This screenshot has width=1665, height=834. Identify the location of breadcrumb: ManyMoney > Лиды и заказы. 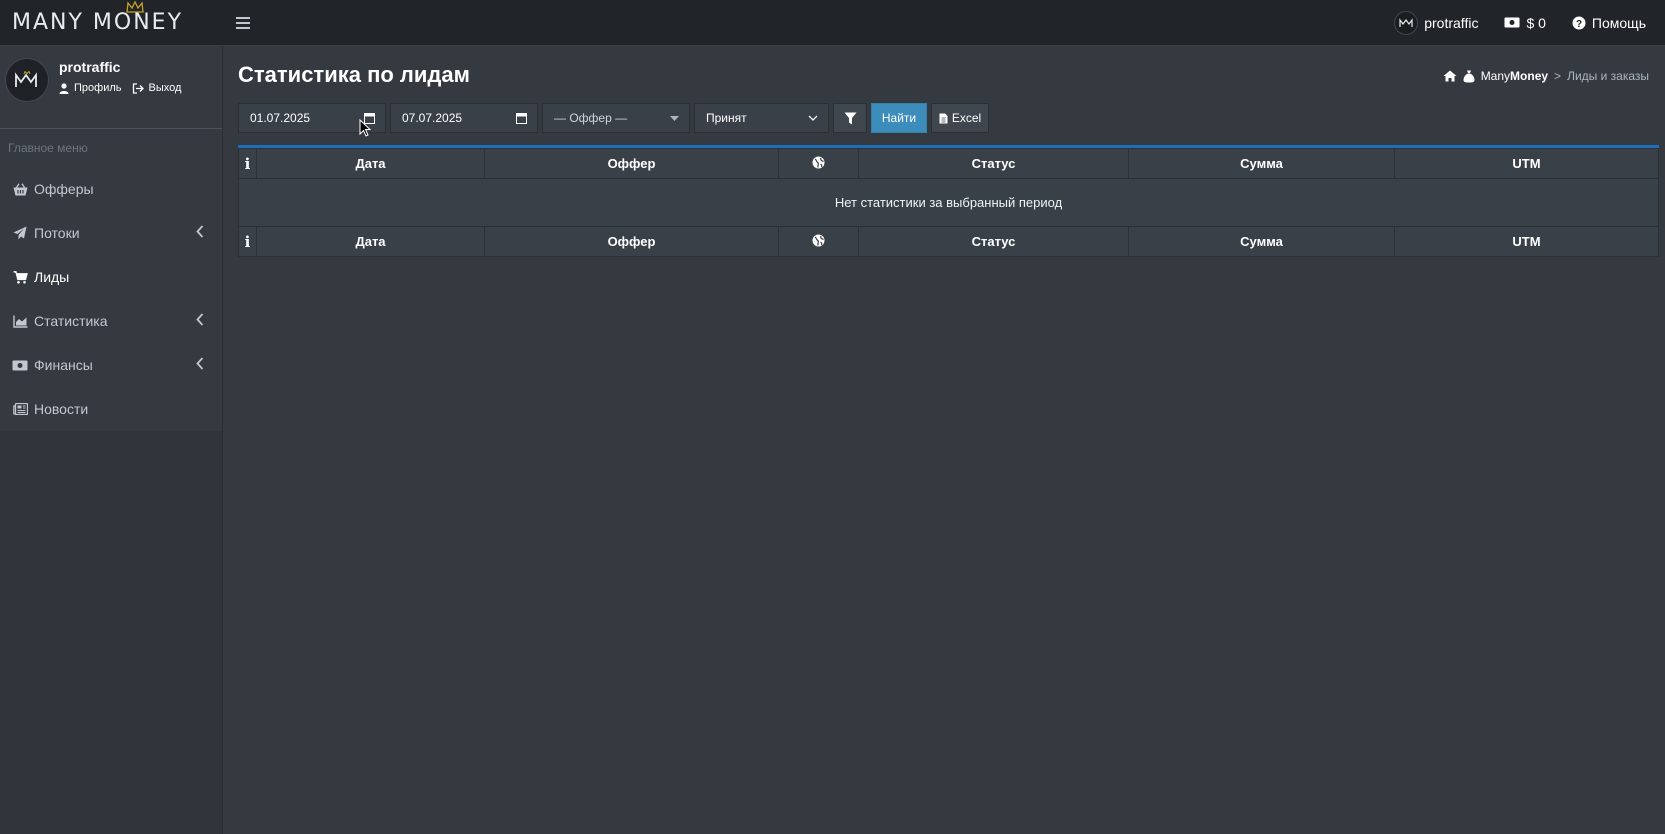
(1546, 76).